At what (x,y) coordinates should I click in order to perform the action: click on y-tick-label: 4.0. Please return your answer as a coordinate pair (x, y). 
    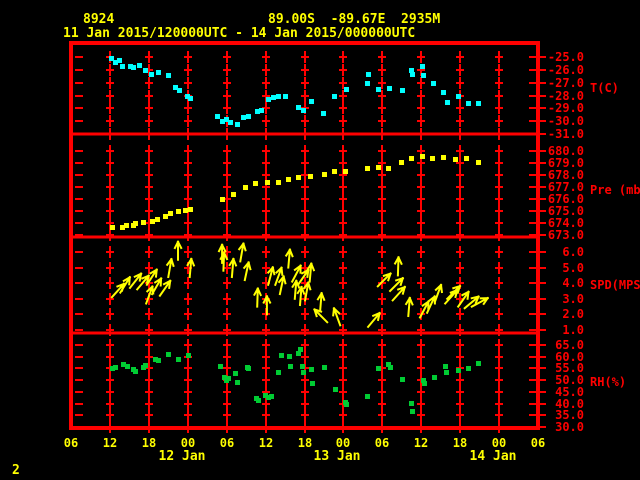
    Looking at the image, I should click on (573, 283).